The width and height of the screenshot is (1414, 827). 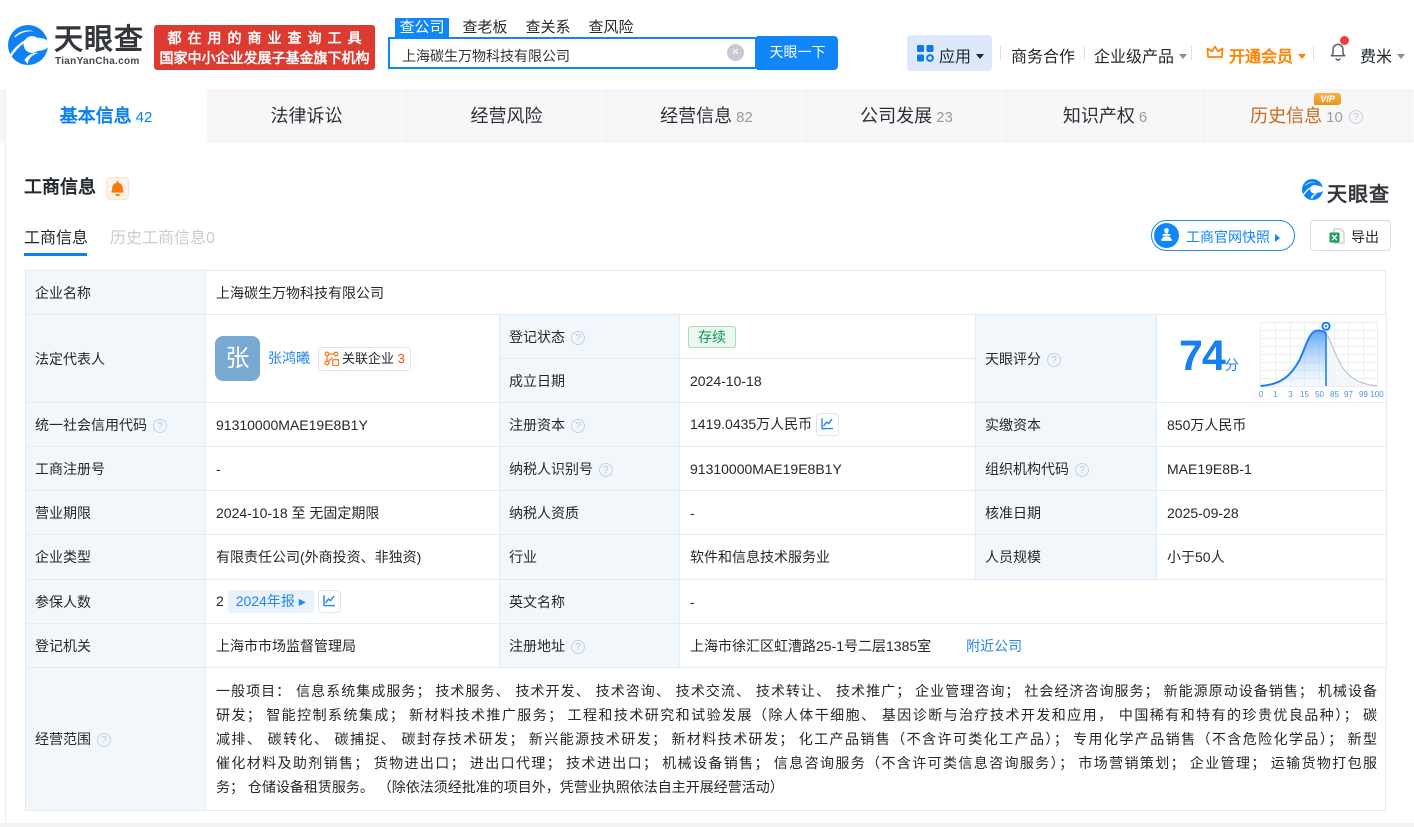 I want to click on svg-text: 99, so click(x=1363, y=394).